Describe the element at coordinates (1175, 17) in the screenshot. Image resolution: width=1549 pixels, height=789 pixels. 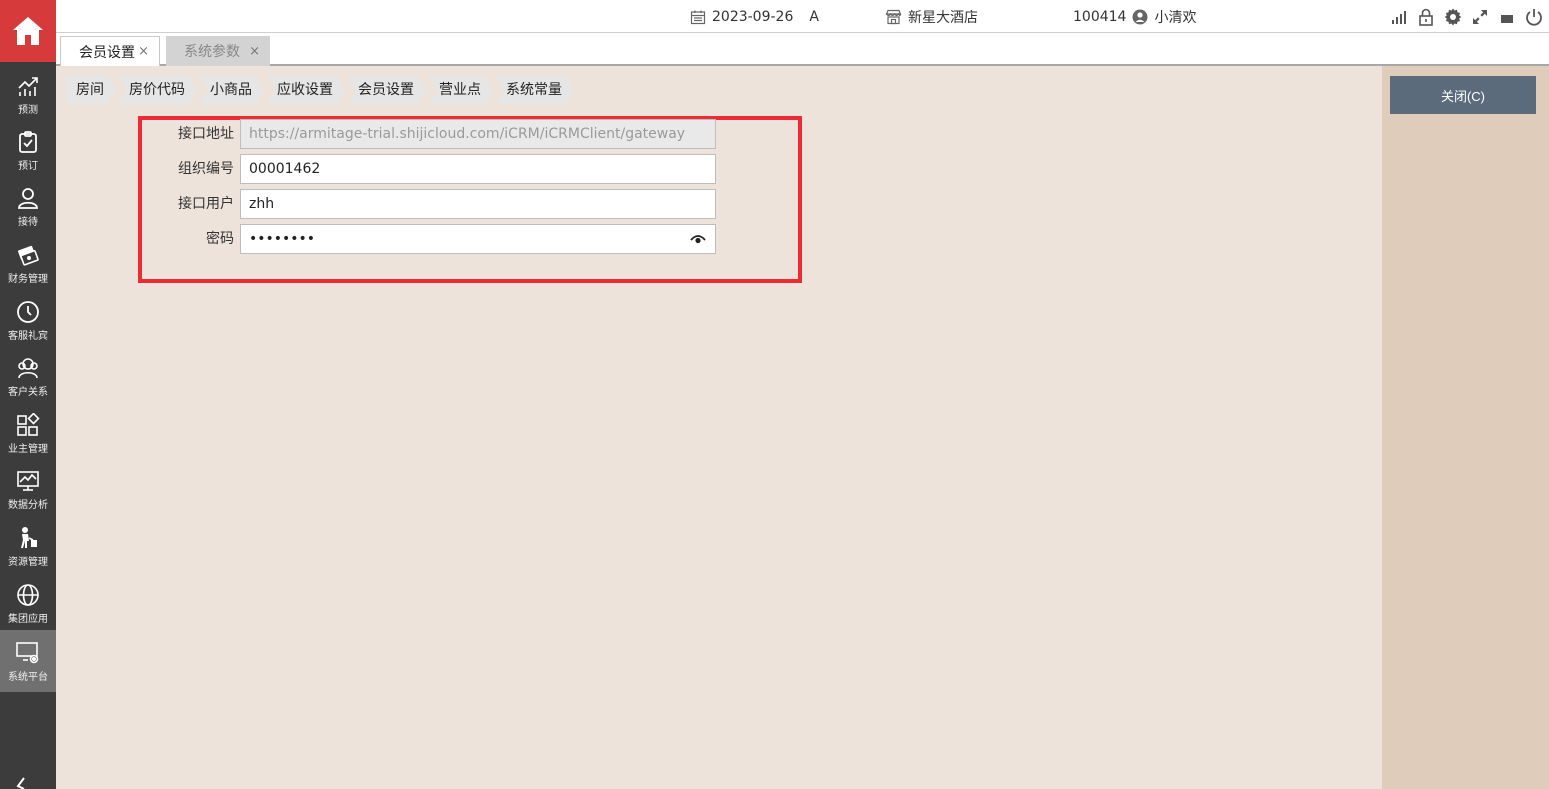
I see `user-name: 小清欢` at that location.